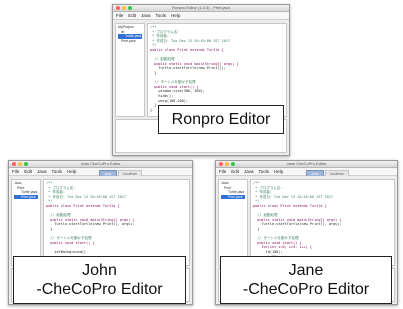  I want to click on caption-line1: Jane, so click(306, 270).